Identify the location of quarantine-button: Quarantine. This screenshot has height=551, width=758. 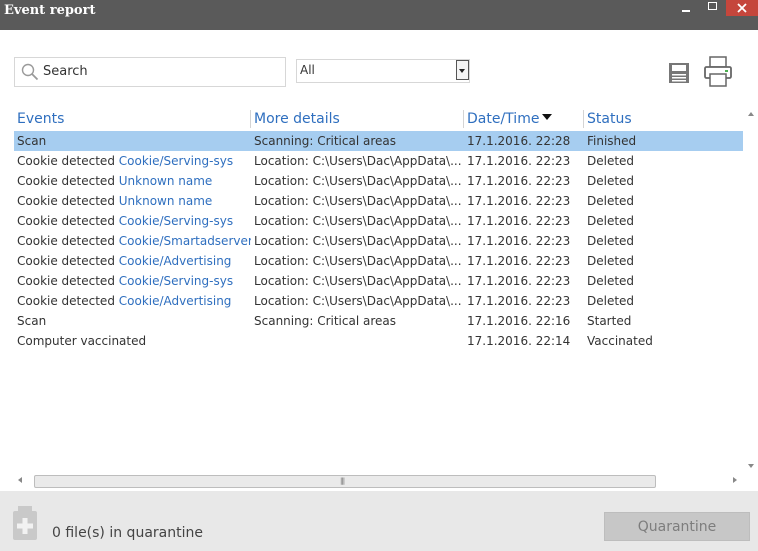
(677, 526).